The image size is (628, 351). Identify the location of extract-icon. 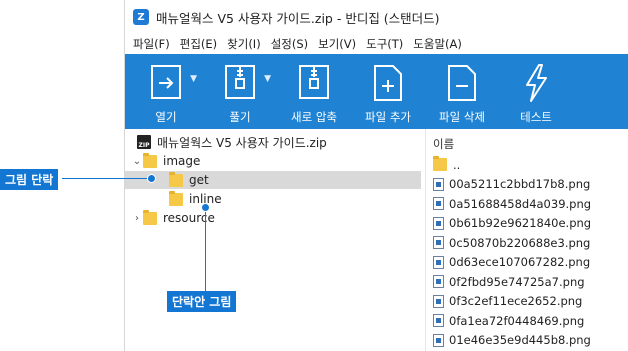
(240, 82).